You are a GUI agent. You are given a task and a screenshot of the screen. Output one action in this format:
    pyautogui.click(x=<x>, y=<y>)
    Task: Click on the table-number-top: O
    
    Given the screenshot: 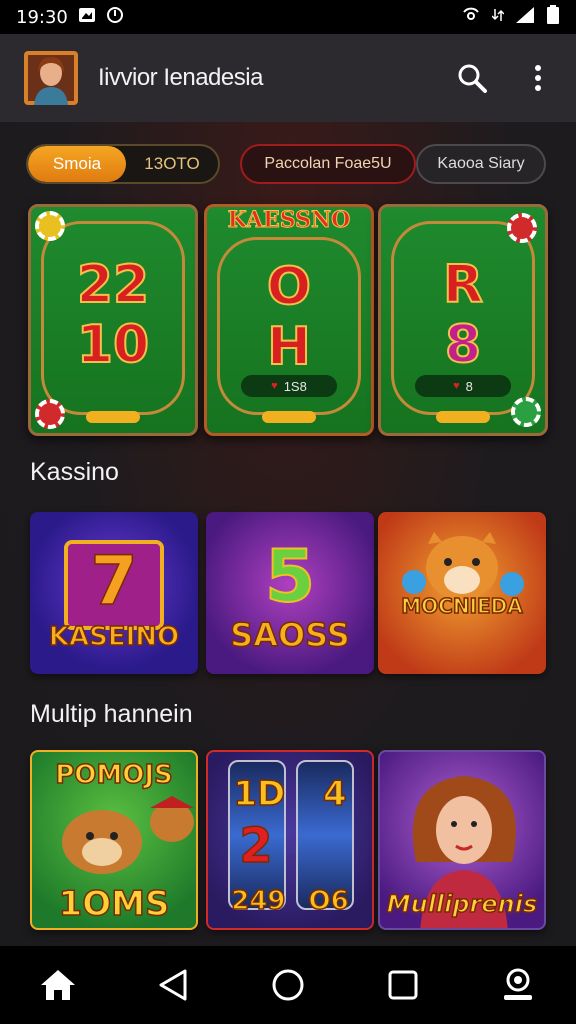 What is the action you would take?
    pyautogui.click(x=289, y=287)
    